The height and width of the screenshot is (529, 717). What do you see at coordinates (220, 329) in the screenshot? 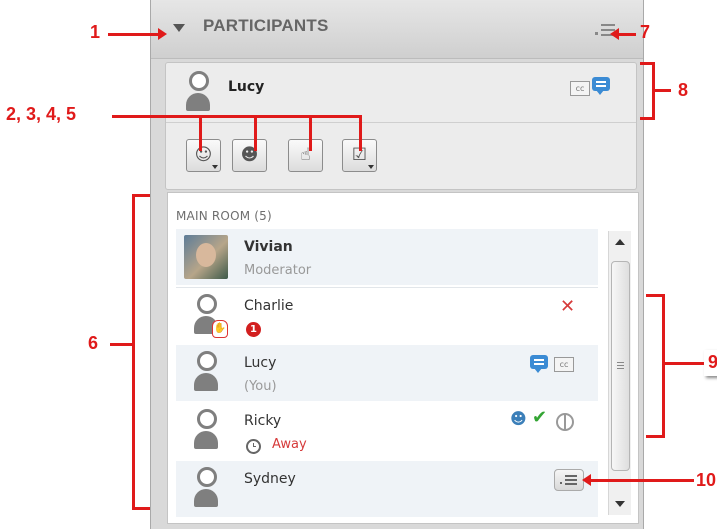
I see `hand-raised-icon: ✋` at bounding box center [220, 329].